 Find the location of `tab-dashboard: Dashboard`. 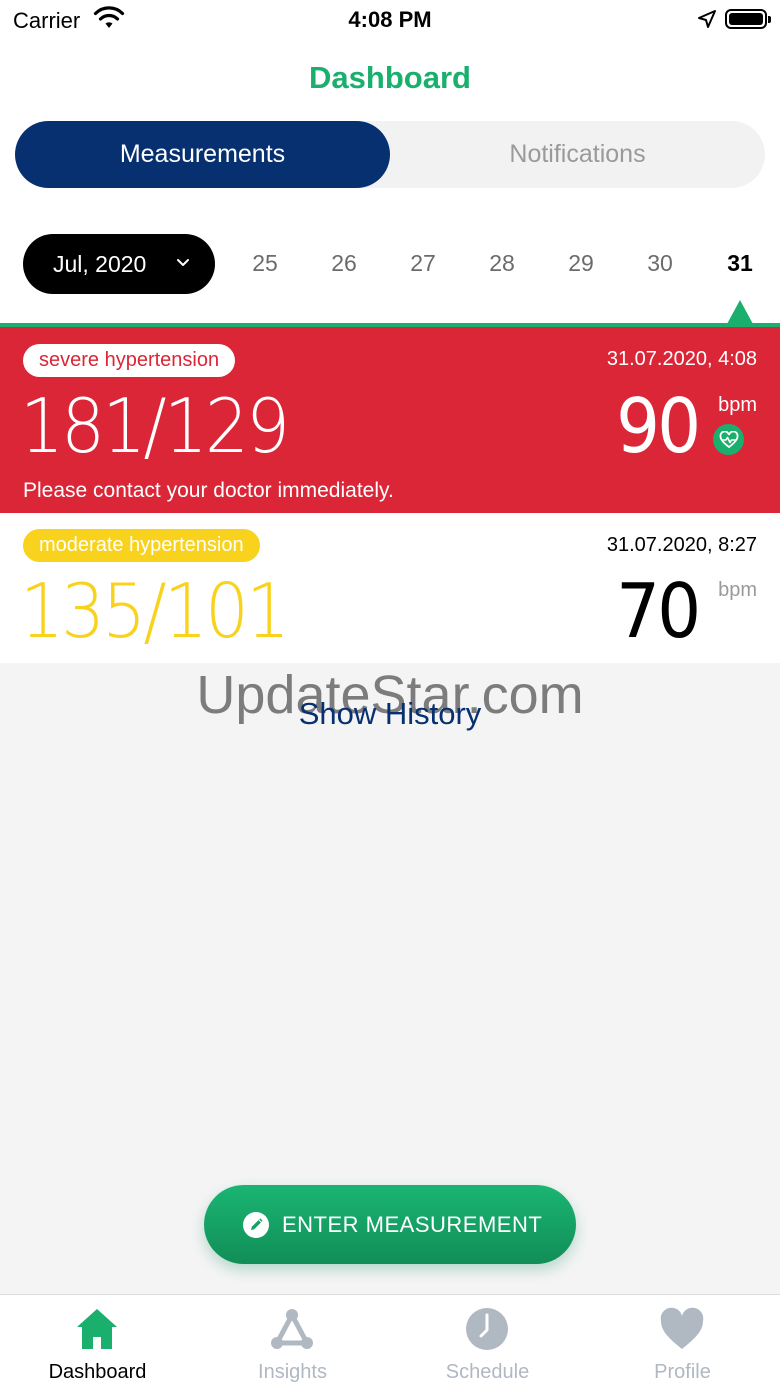

tab-dashboard: Dashboard is located at coordinates (97, 1341).